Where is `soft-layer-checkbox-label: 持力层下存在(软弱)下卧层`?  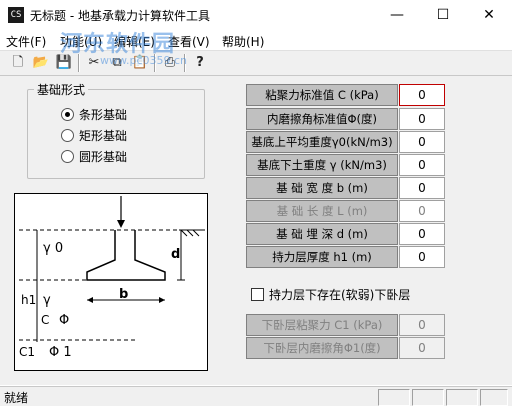
soft-layer-checkbox-label: 持力层下存在(软弱)下卧层 is located at coordinates (339, 294).